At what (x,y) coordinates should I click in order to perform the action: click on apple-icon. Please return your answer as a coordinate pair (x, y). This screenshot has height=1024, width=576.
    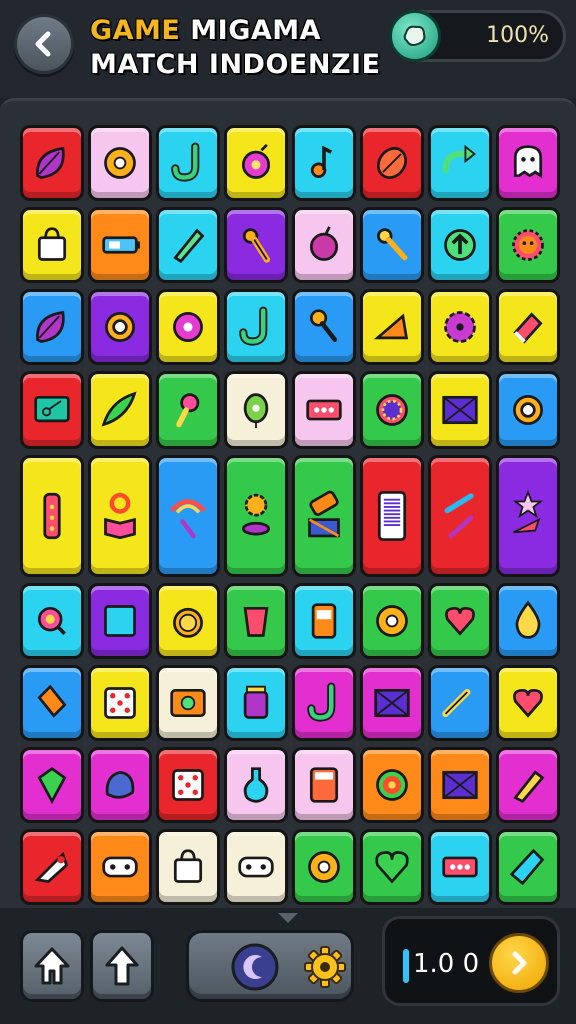
    Looking at the image, I should click on (324, 243).